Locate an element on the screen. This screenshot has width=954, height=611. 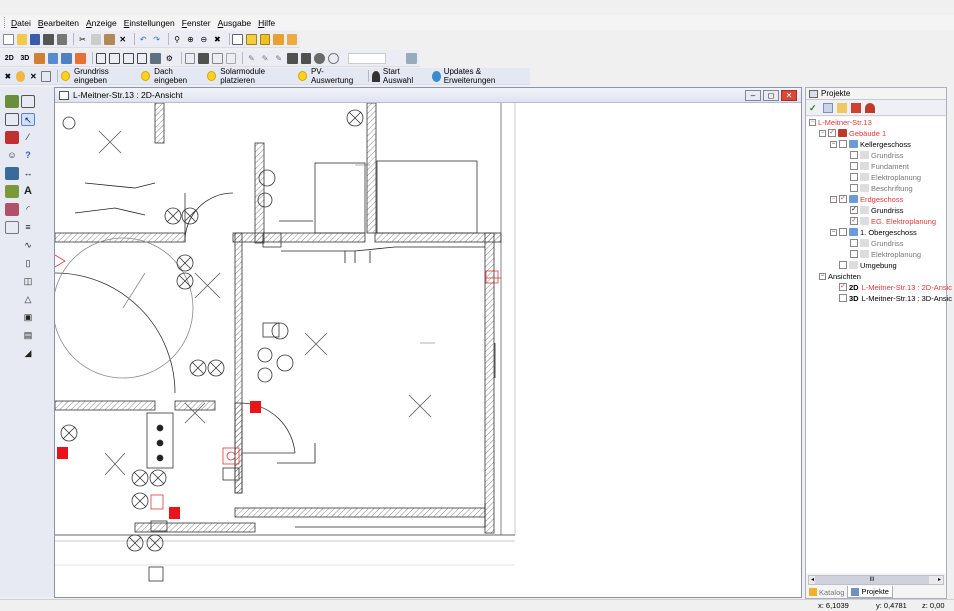
layer-combo is located at coordinates (367, 58).